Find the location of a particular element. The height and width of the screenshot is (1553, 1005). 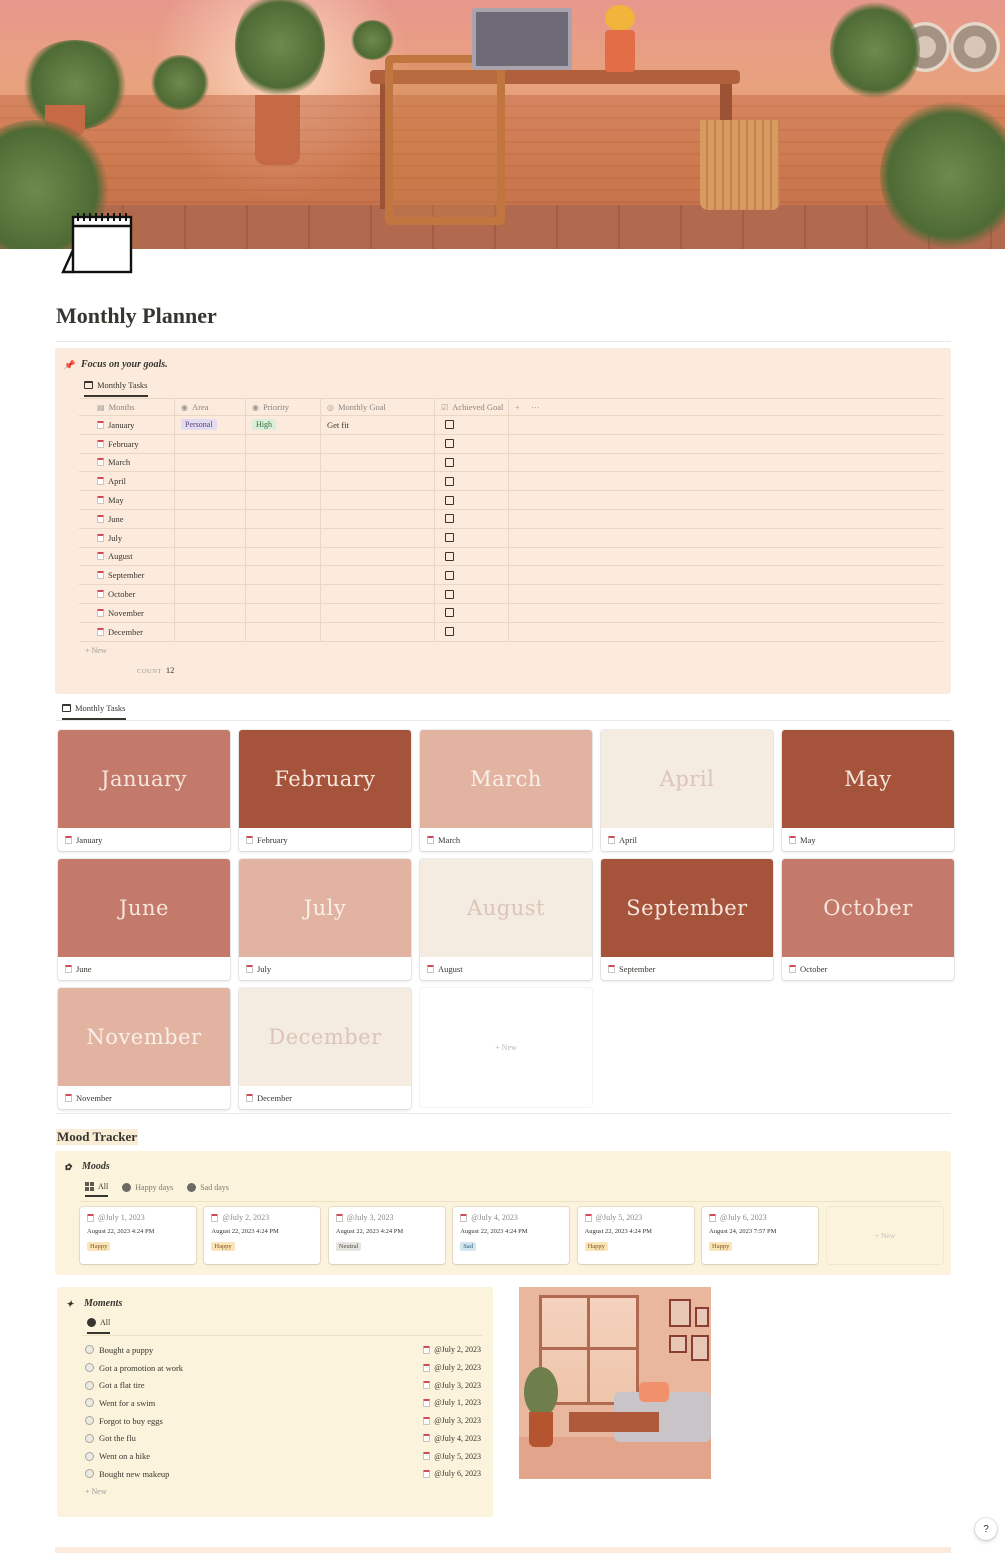

moment-title: Got the flu is located at coordinates (117, 1438).